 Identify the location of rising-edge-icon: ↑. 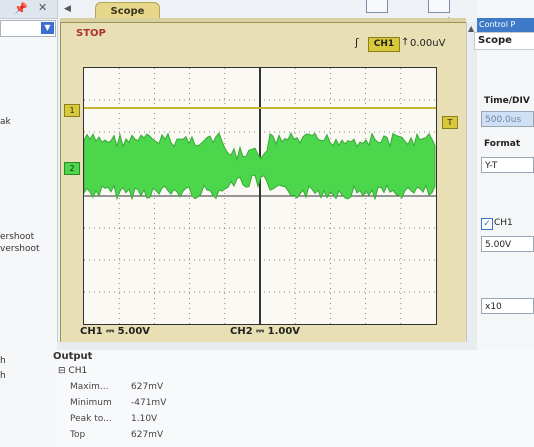
(405, 42).